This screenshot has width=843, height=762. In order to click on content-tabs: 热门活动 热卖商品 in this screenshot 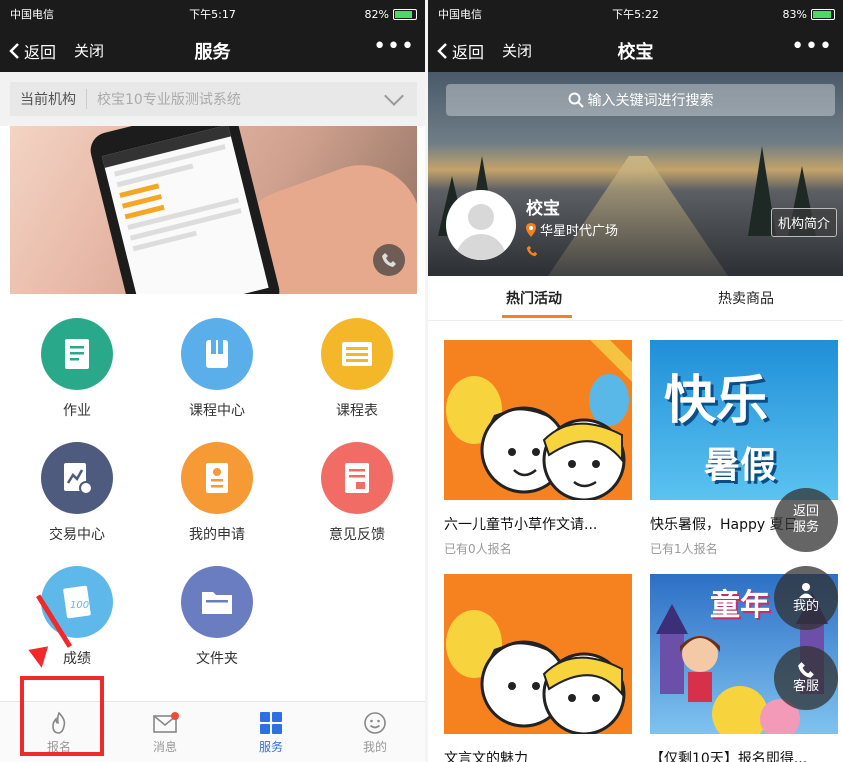, I will do `click(635, 298)`.